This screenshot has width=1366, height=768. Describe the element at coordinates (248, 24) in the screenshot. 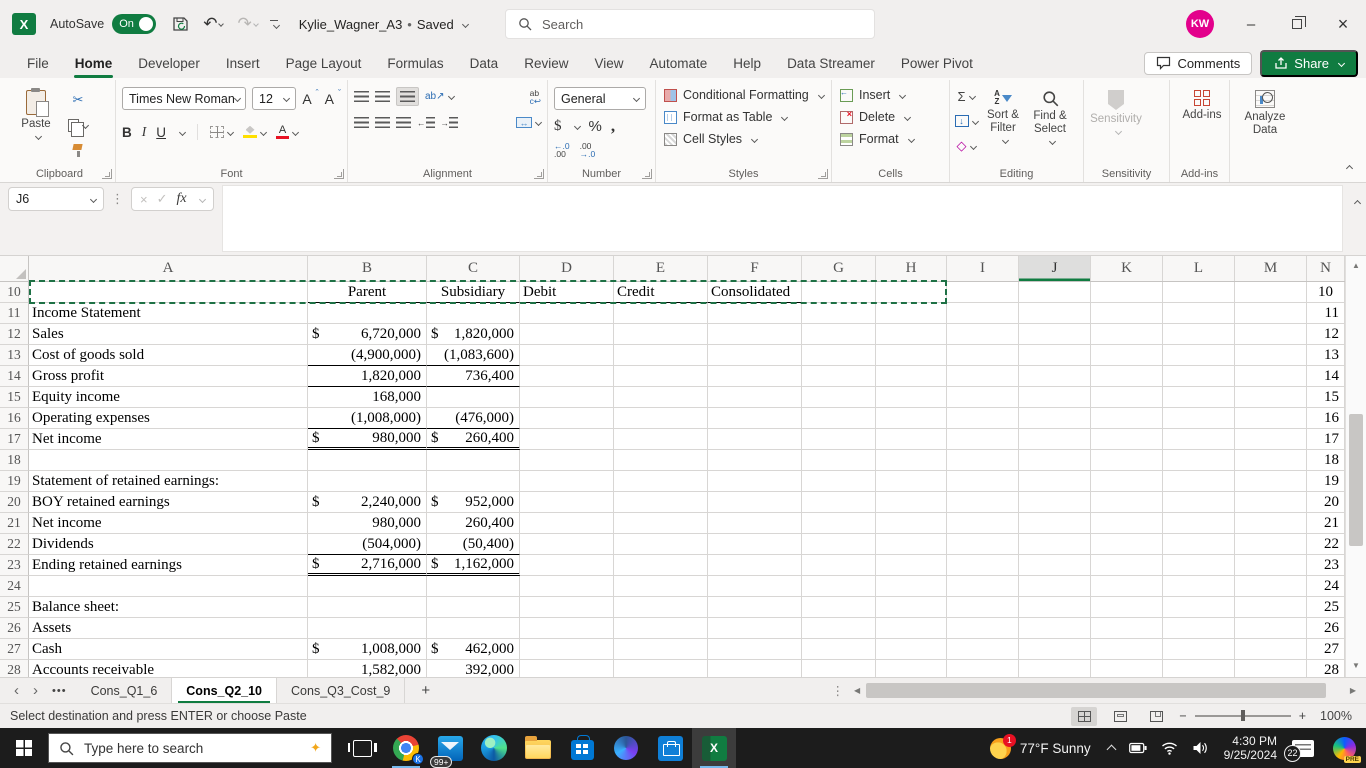

I see `redo-button: ↷` at that location.